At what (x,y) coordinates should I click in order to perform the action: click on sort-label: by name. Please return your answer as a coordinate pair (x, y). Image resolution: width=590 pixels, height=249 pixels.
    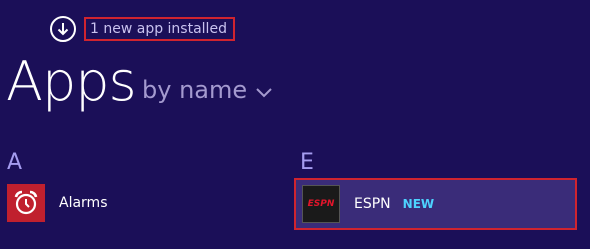
    Looking at the image, I should click on (195, 90).